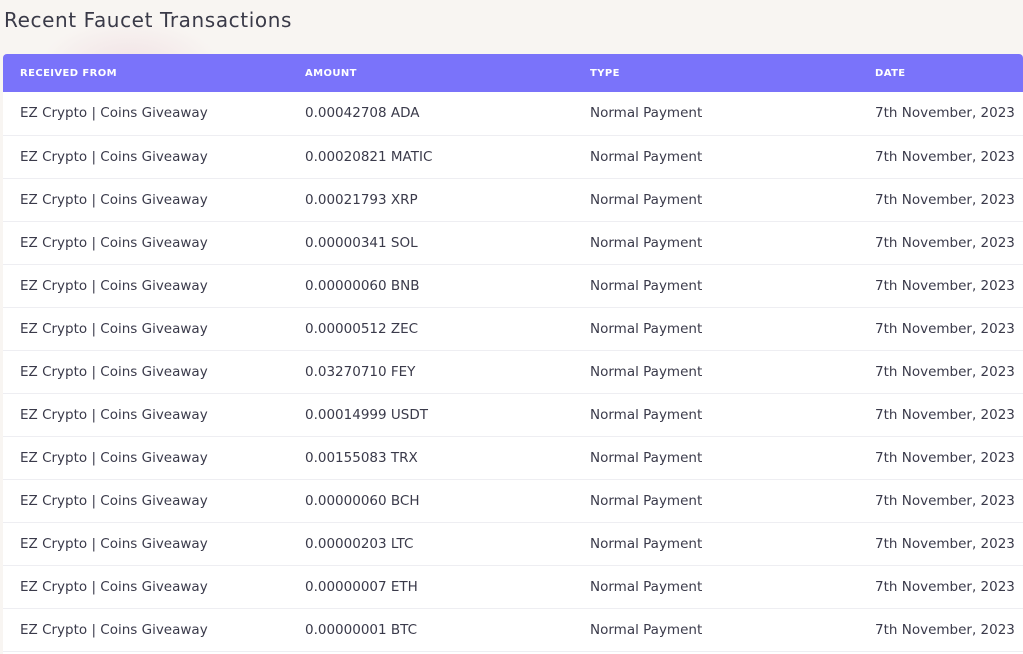 The width and height of the screenshot is (1023, 654). What do you see at coordinates (361, 629) in the screenshot?
I see `cell-amount: 0.00000001 BTC` at bounding box center [361, 629].